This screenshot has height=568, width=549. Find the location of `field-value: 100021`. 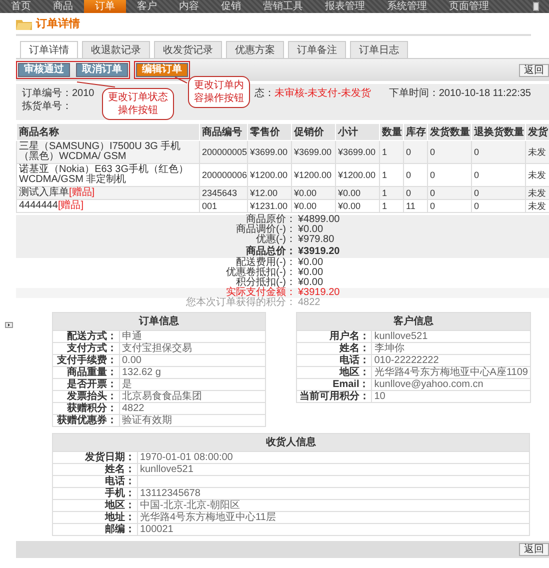

field-value: 100021 is located at coordinates (157, 529).